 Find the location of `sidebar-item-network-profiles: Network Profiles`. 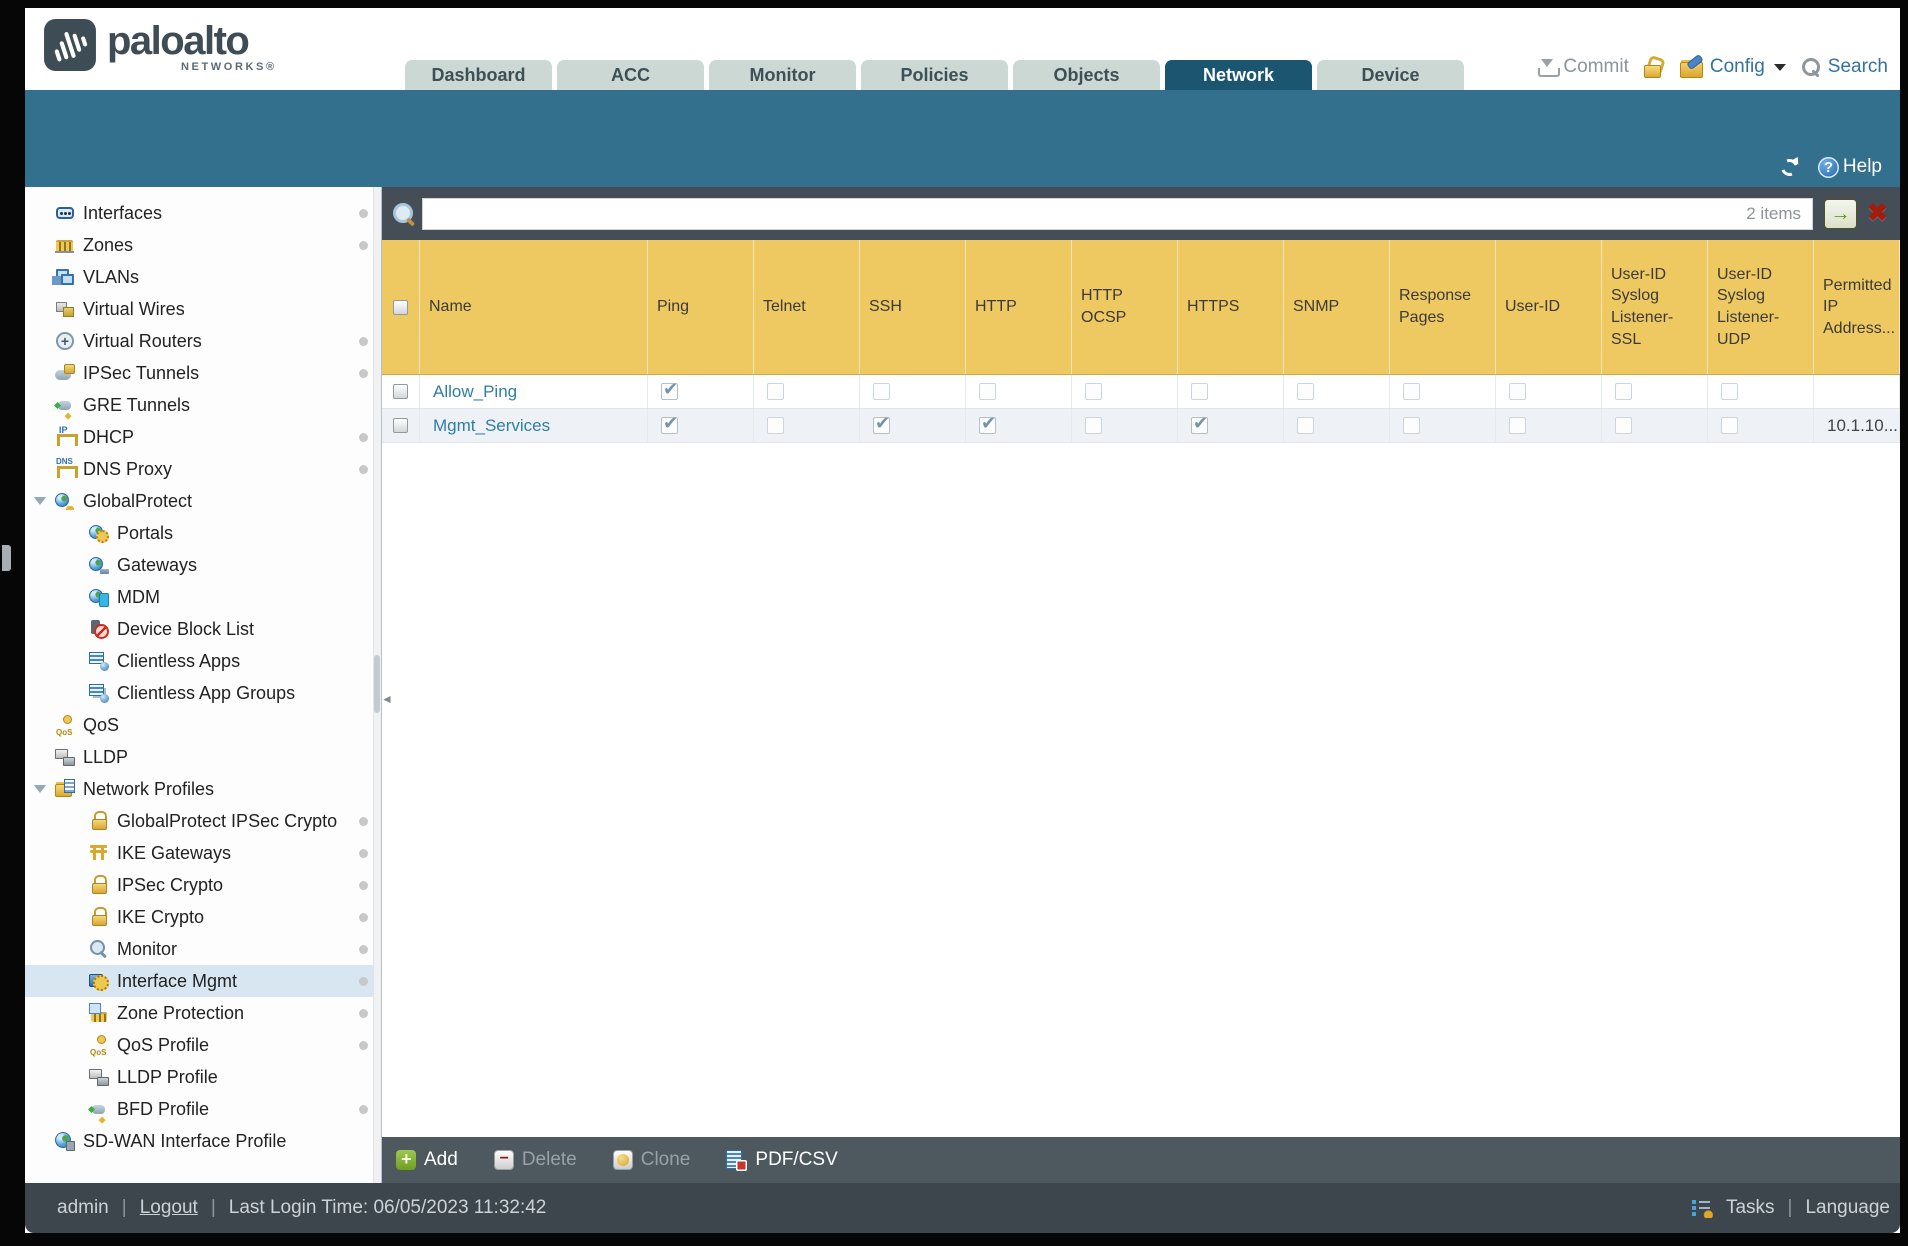

sidebar-item-network-profiles: Network Profiles is located at coordinates (203, 789).